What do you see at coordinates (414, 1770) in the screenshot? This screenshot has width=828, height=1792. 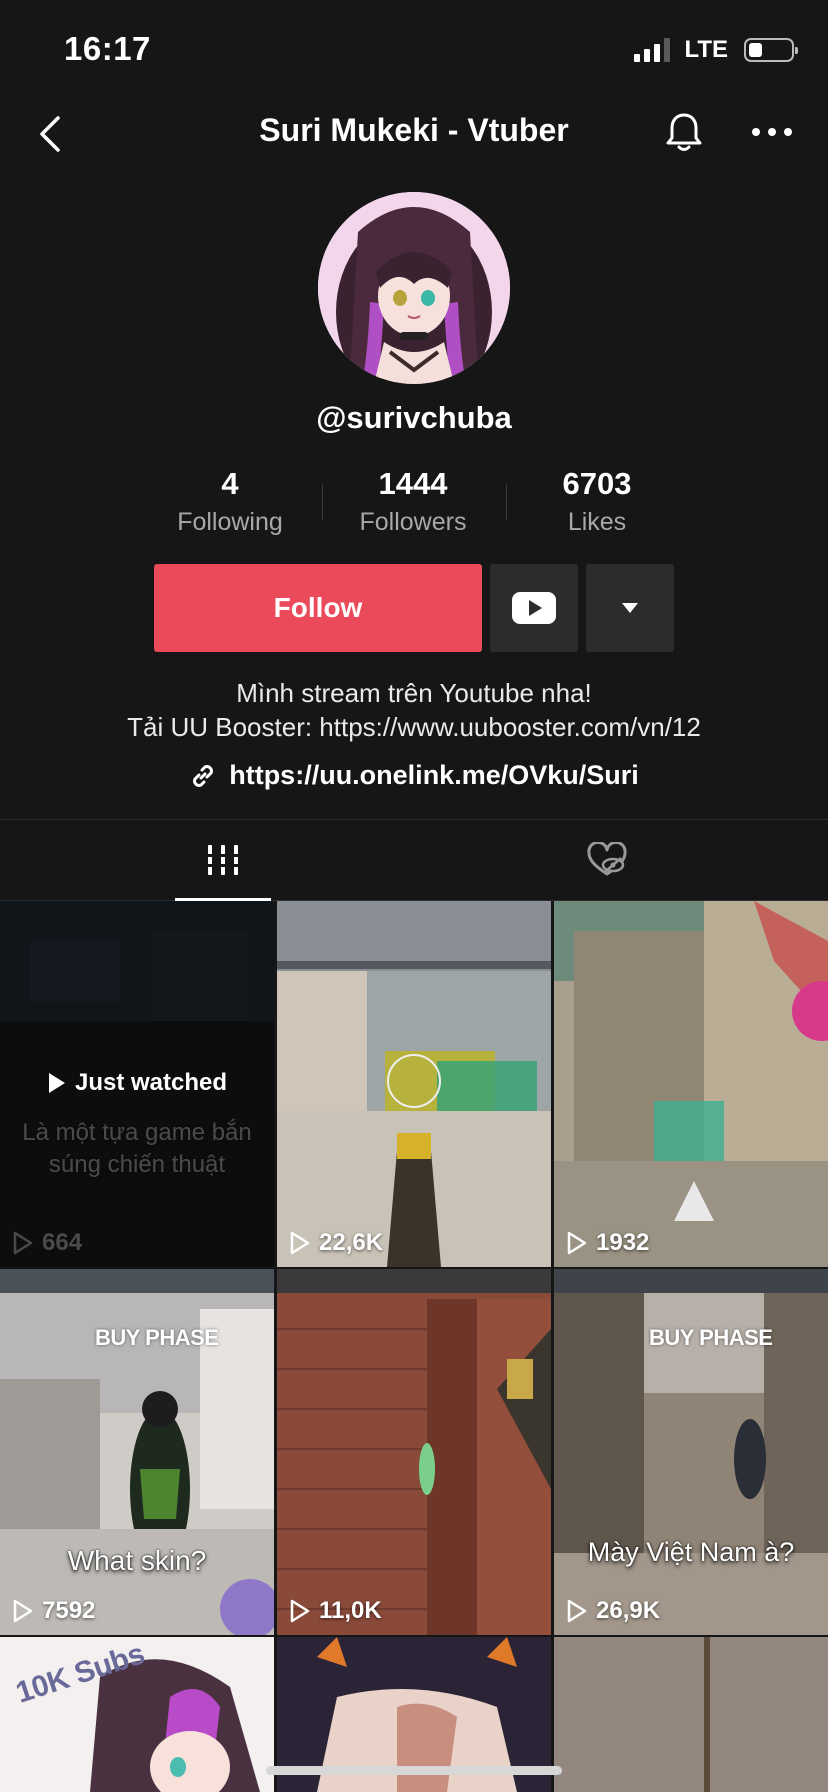 I see `home-indicator` at bounding box center [414, 1770].